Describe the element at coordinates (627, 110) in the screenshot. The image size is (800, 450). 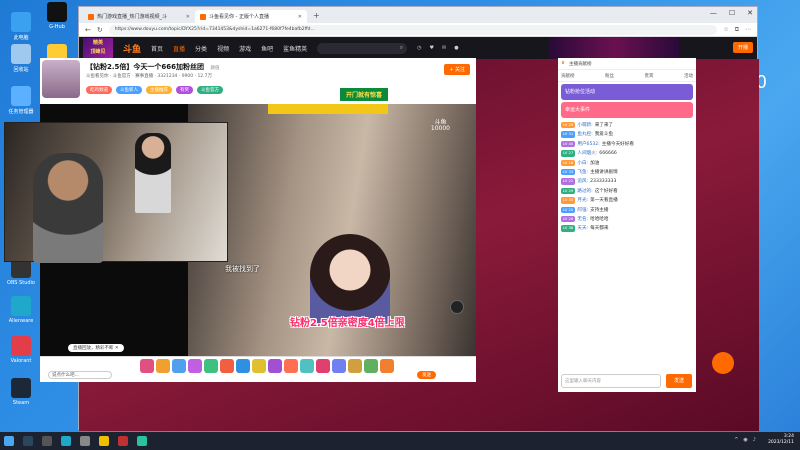
I see `chat-event-card-2: 幸运大事件` at that location.